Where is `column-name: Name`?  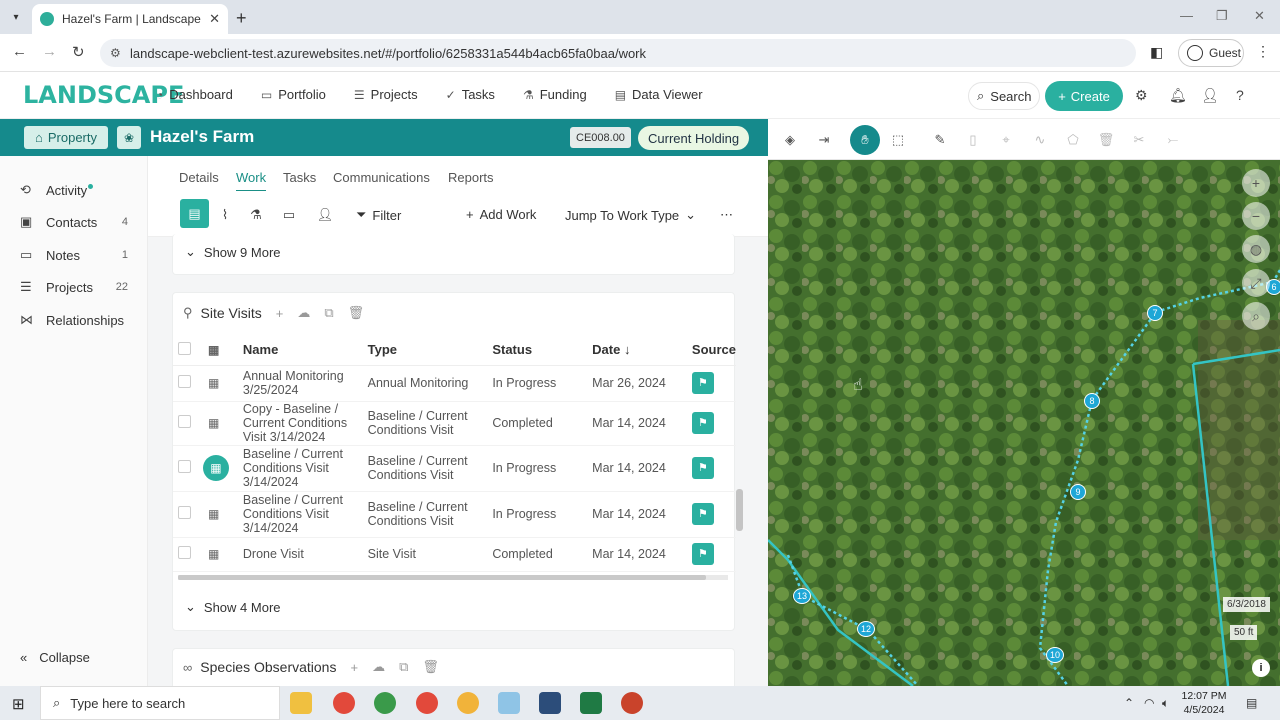
column-name: Name is located at coordinates (305, 350).